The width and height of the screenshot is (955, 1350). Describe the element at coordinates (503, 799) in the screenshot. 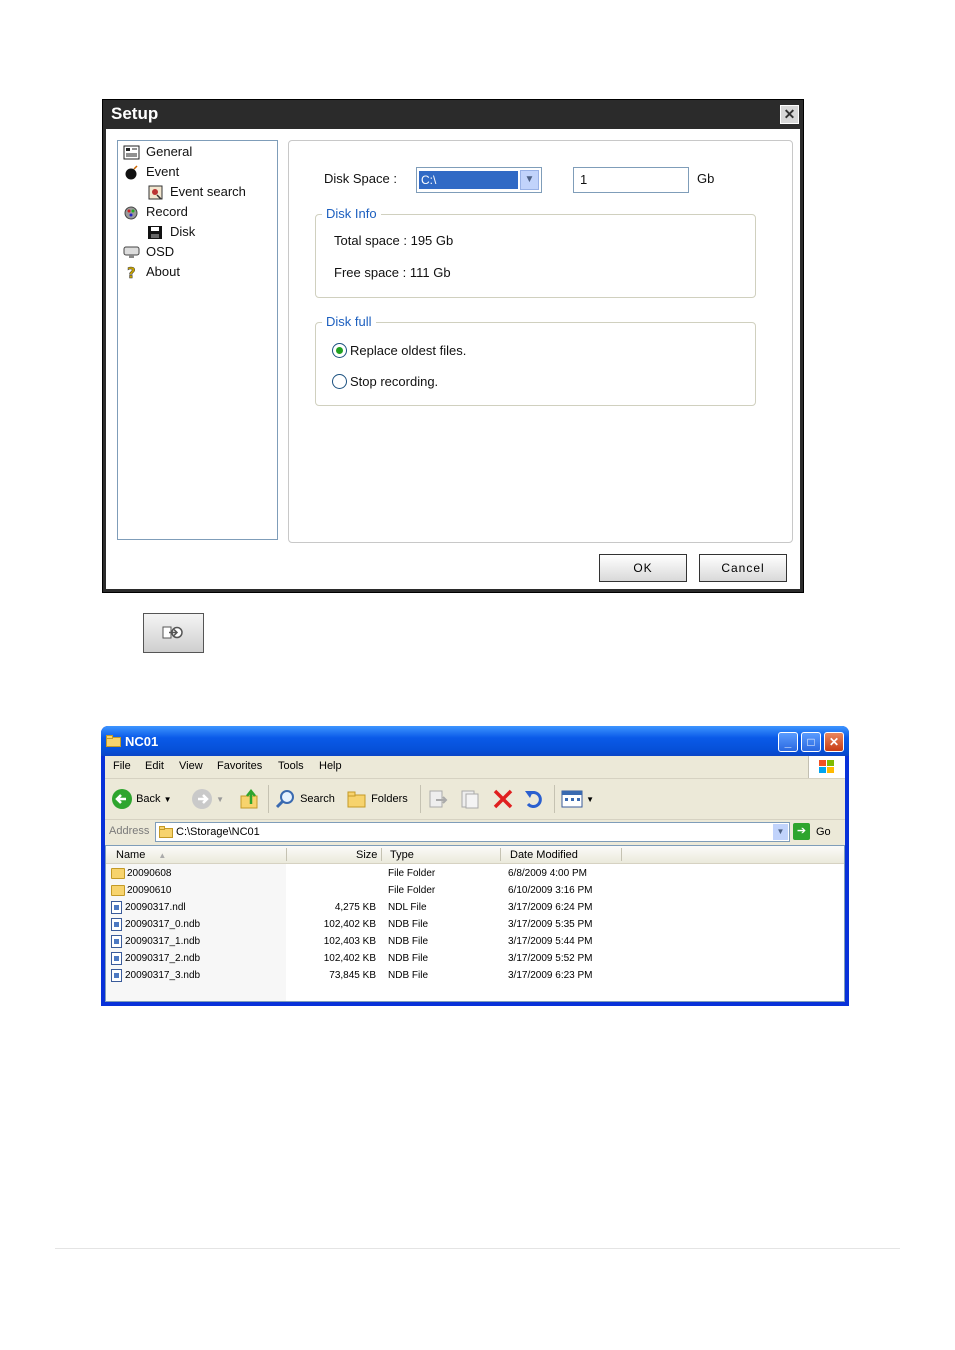

I see `delete-button` at that location.